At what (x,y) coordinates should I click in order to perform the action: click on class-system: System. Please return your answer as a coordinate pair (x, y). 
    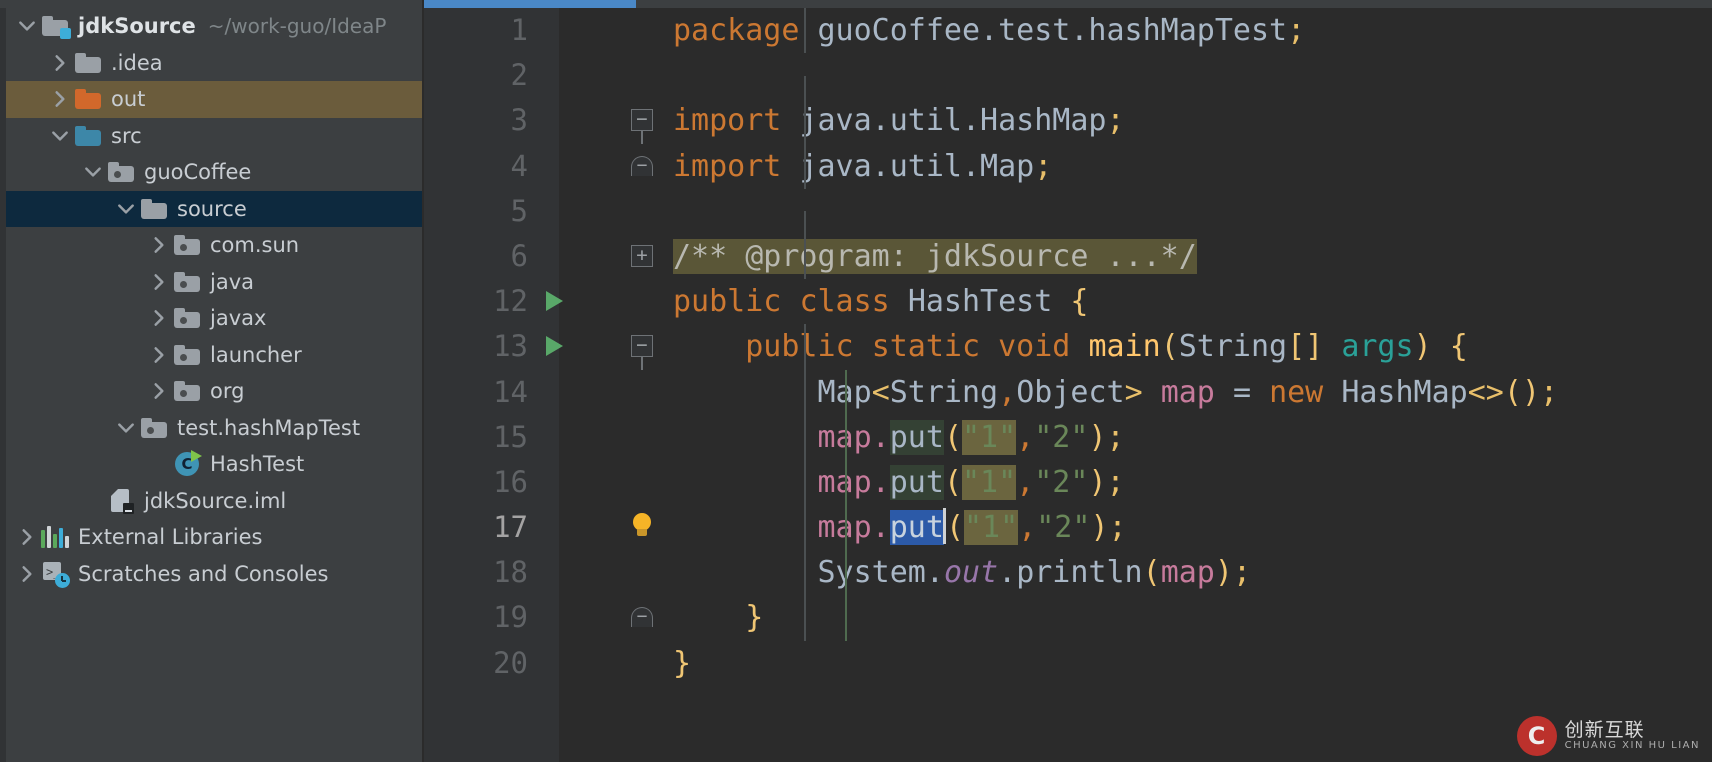
    Looking at the image, I should click on (871, 573).